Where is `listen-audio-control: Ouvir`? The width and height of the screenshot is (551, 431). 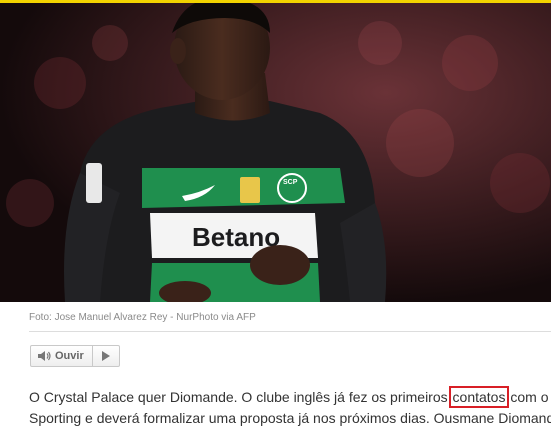 listen-audio-control: Ouvir is located at coordinates (75, 356).